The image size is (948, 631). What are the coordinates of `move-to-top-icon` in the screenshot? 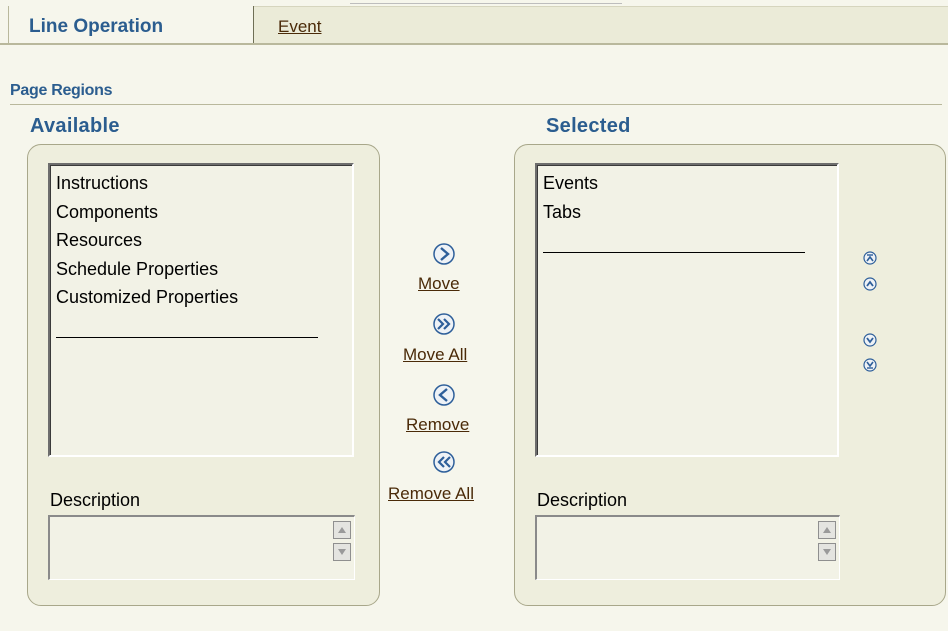 It's located at (870, 258).